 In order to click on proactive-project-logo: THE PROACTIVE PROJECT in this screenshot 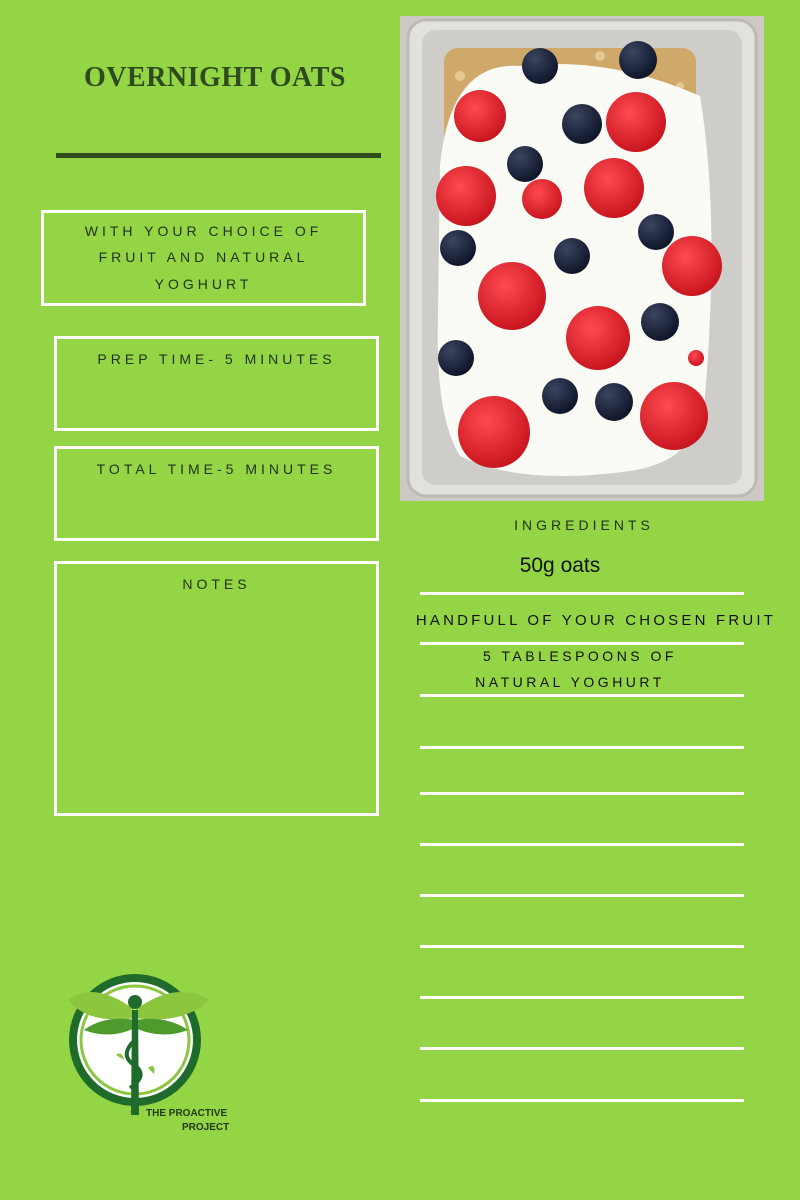, I will do `click(154, 1055)`.